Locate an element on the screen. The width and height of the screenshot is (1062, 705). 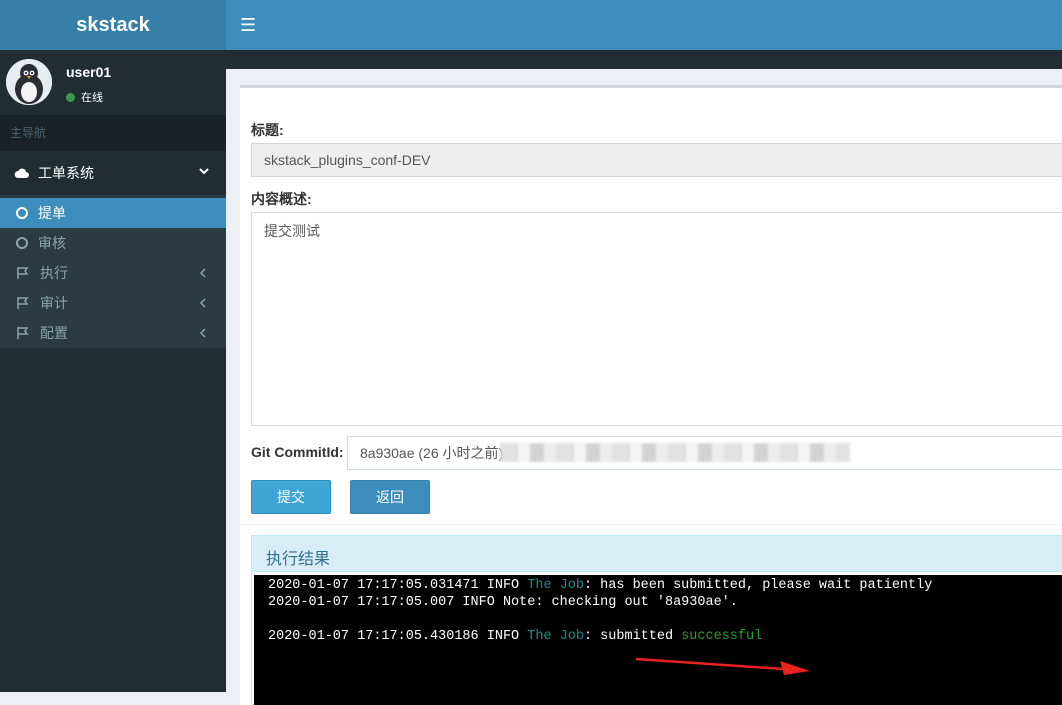
user-name: user01 is located at coordinates (89, 72).